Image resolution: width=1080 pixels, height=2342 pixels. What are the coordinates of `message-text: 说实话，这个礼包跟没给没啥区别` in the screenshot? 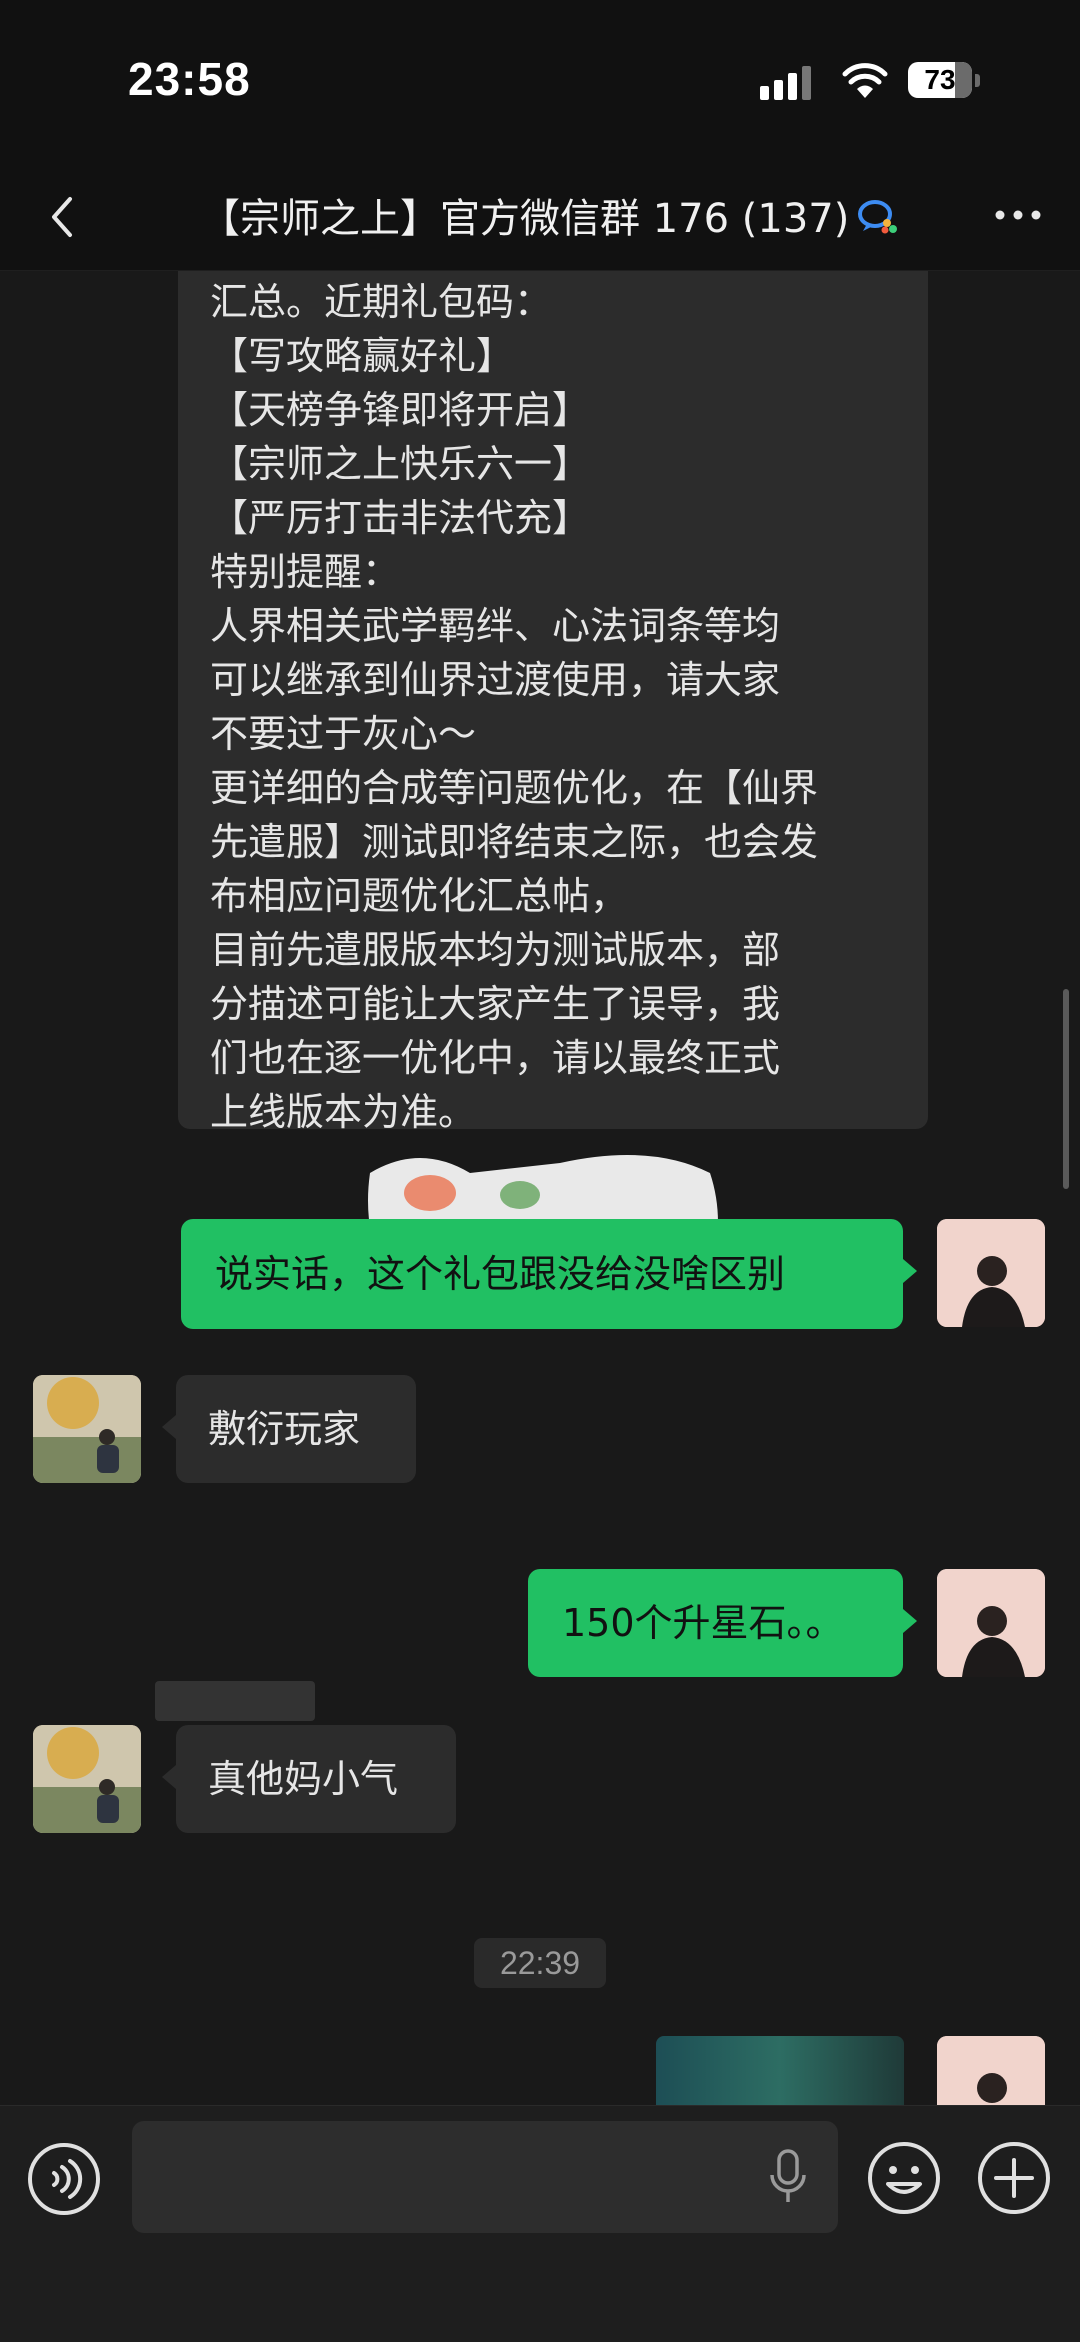 It's located at (500, 1274).